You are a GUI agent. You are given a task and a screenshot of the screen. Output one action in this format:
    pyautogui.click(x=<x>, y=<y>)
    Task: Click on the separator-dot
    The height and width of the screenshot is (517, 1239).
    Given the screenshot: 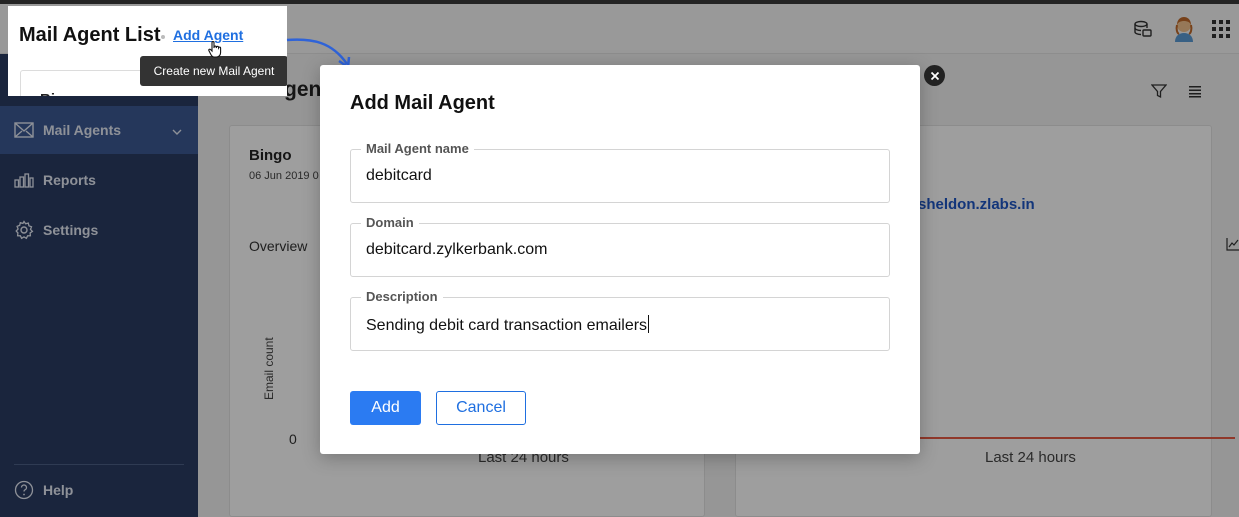 What is the action you would take?
    pyautogui.click(x=163, y=37)
    